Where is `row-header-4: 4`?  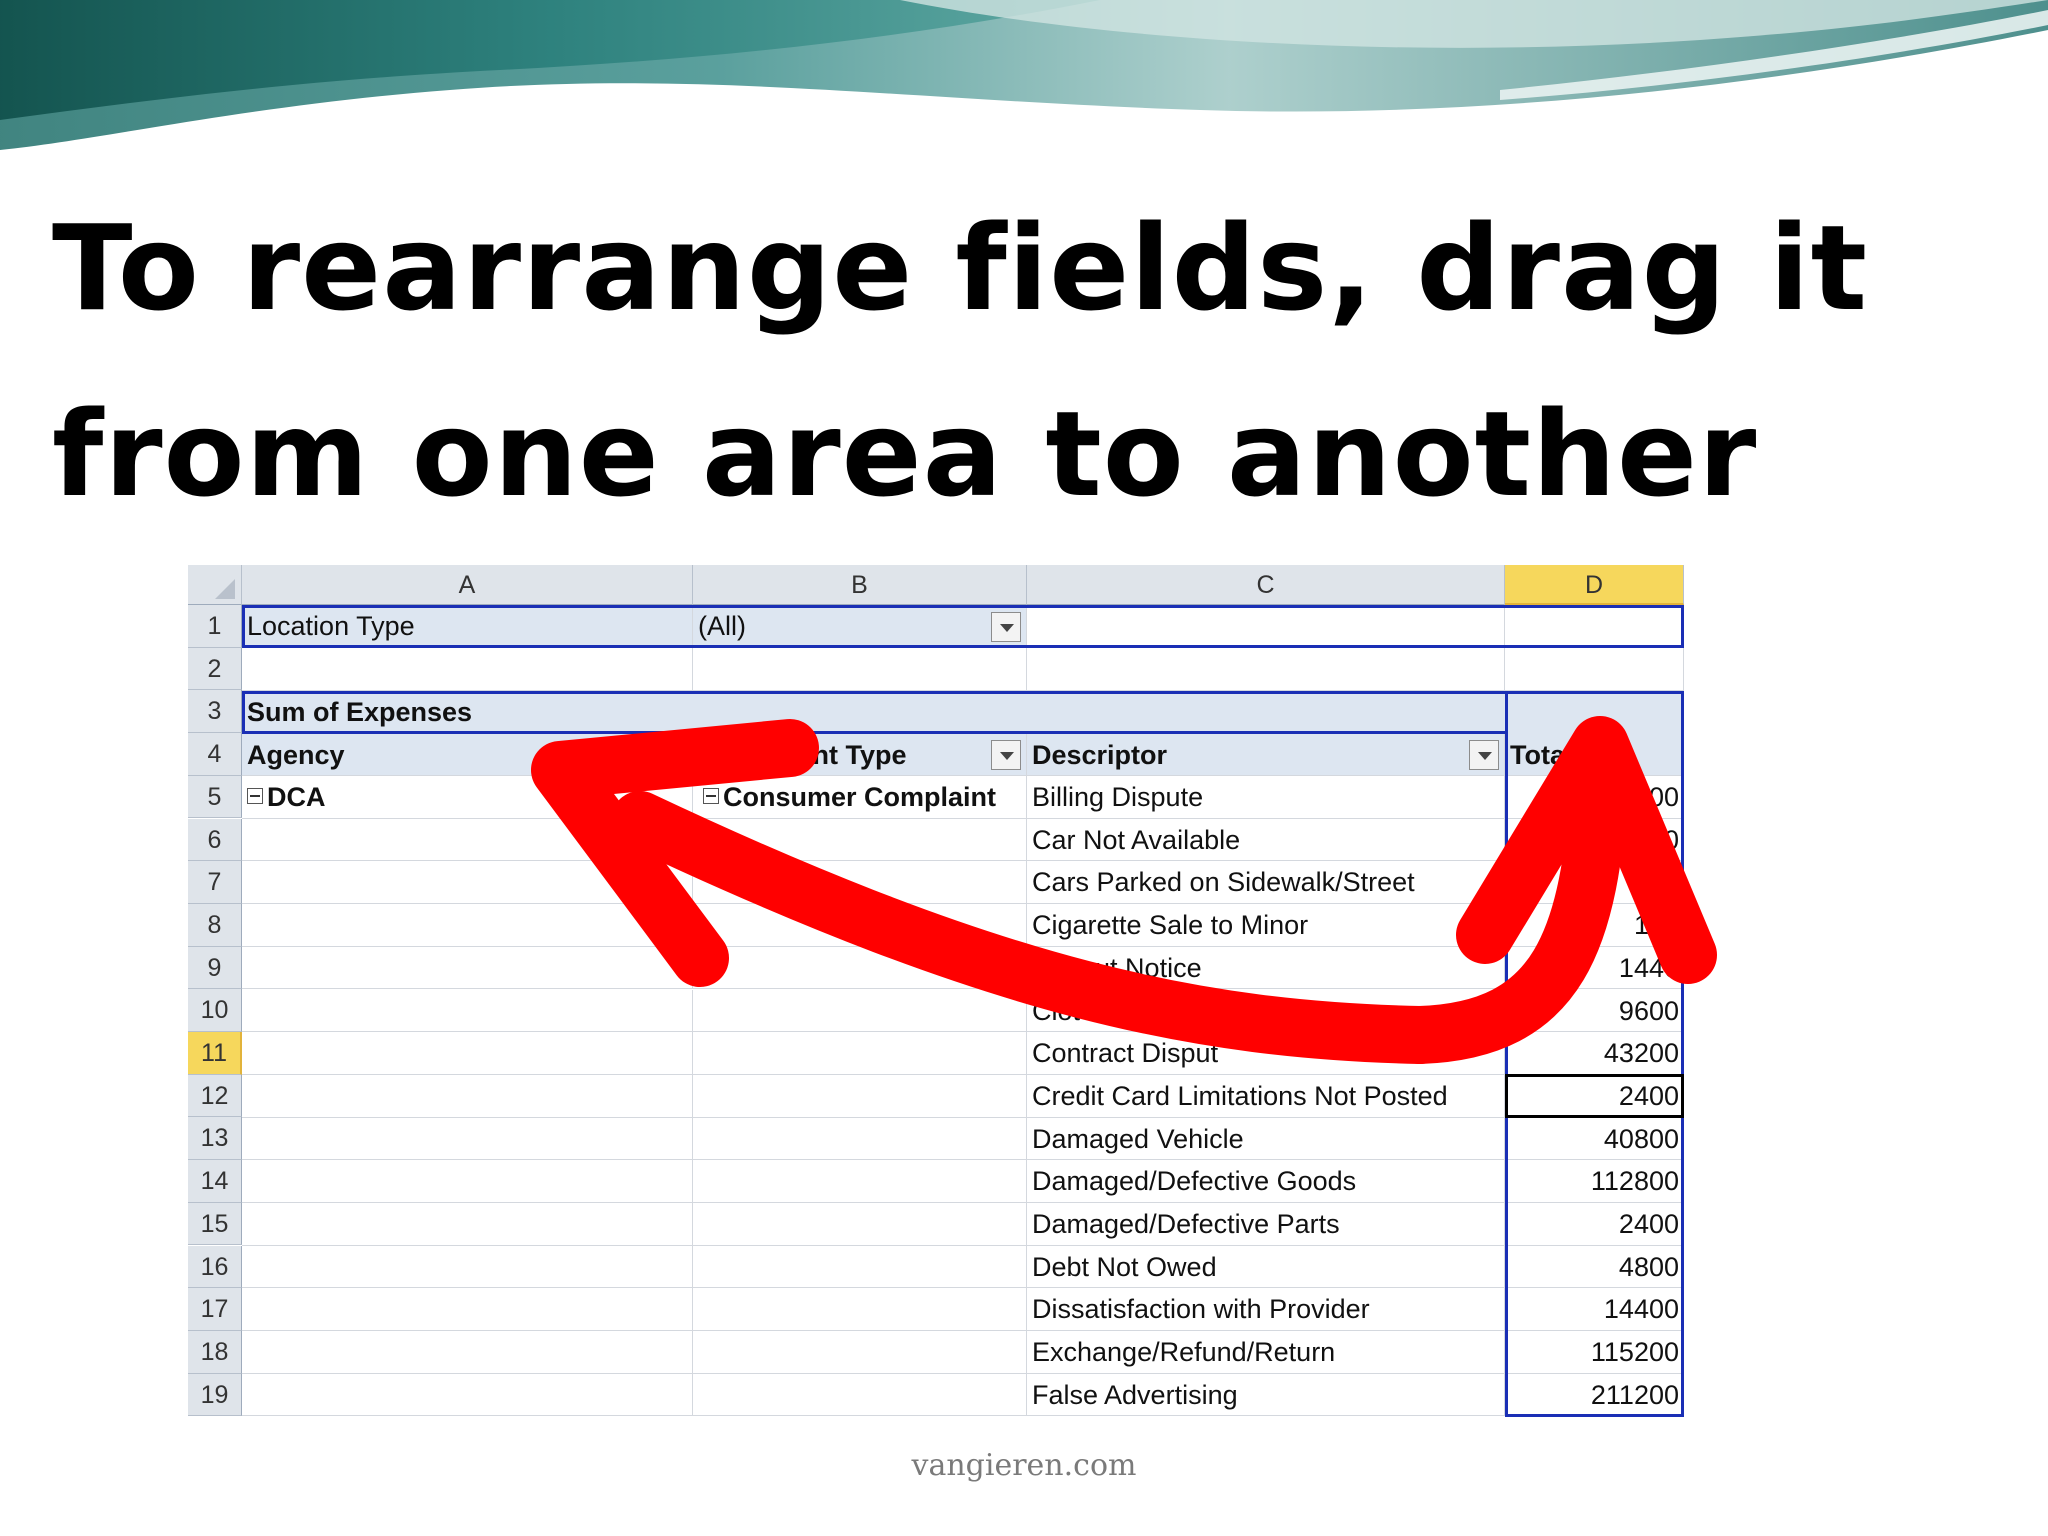 row-header-4: 4 is located at coordinates (215, 754).